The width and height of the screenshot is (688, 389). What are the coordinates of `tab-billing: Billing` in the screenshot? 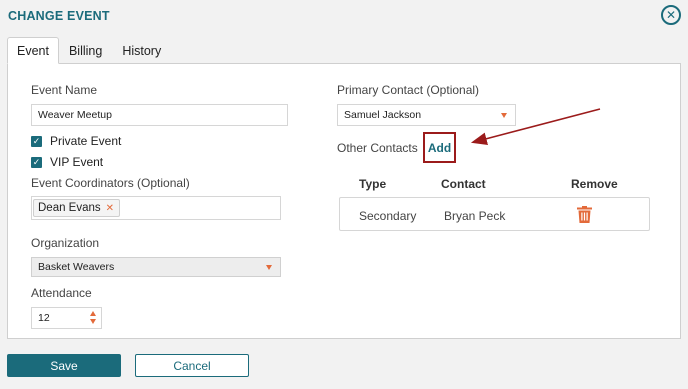 It's located at (85, 50).